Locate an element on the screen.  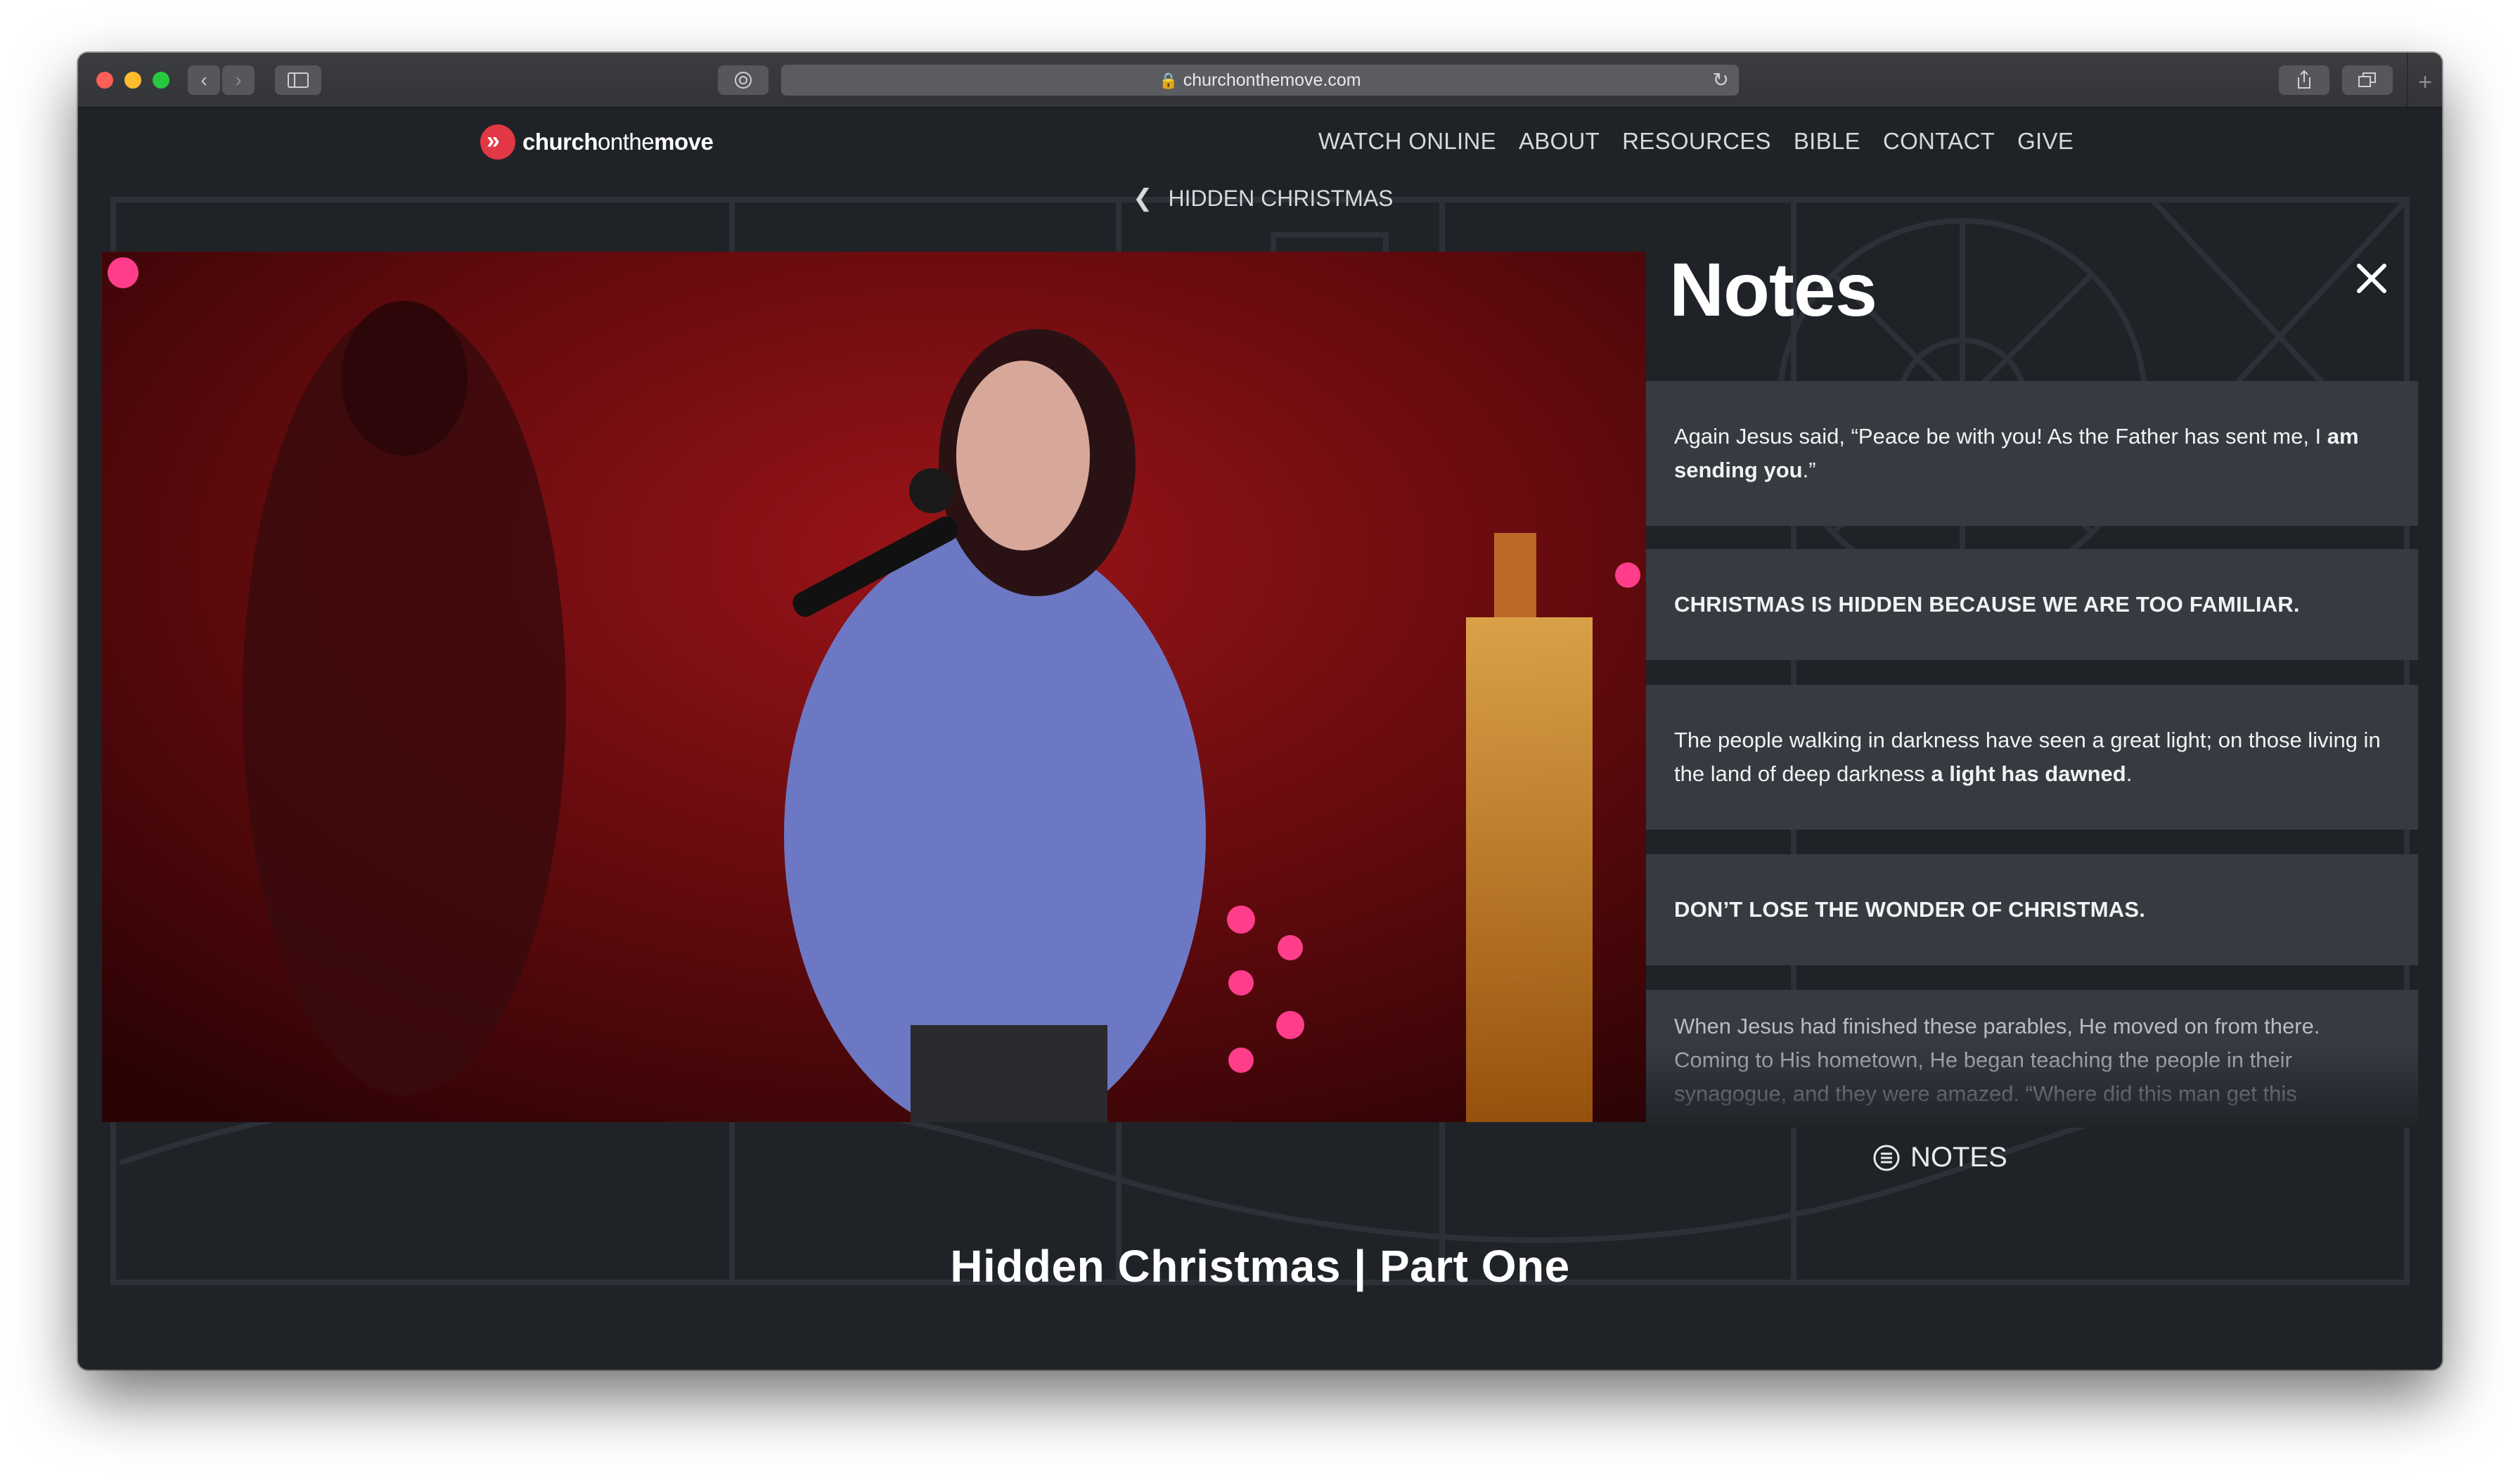
breadcrumb-label: HIDDEN CHRISTMAS is located at coordinates (1281, 198).